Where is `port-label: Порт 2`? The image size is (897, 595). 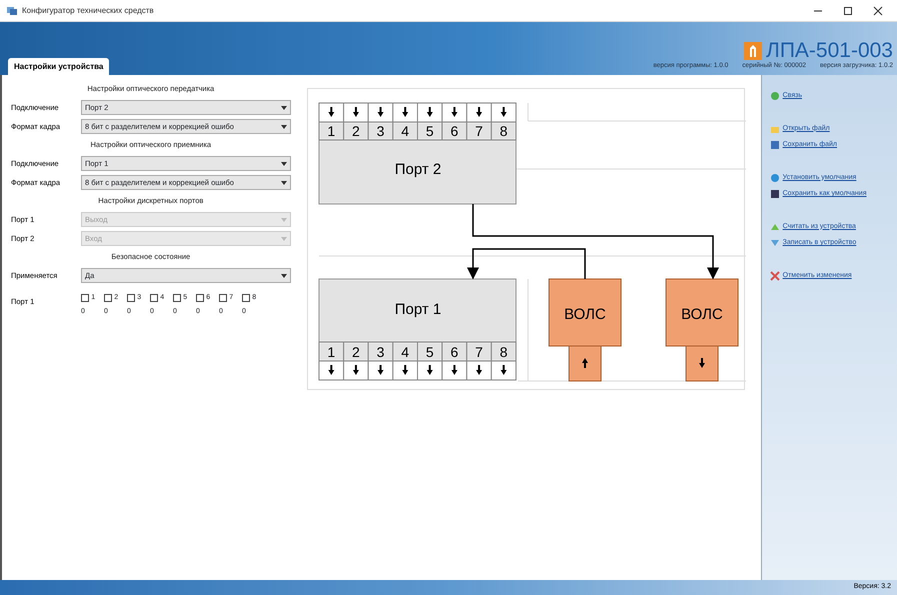
port-label: Порт 2 is located at coordinates (417, 169).